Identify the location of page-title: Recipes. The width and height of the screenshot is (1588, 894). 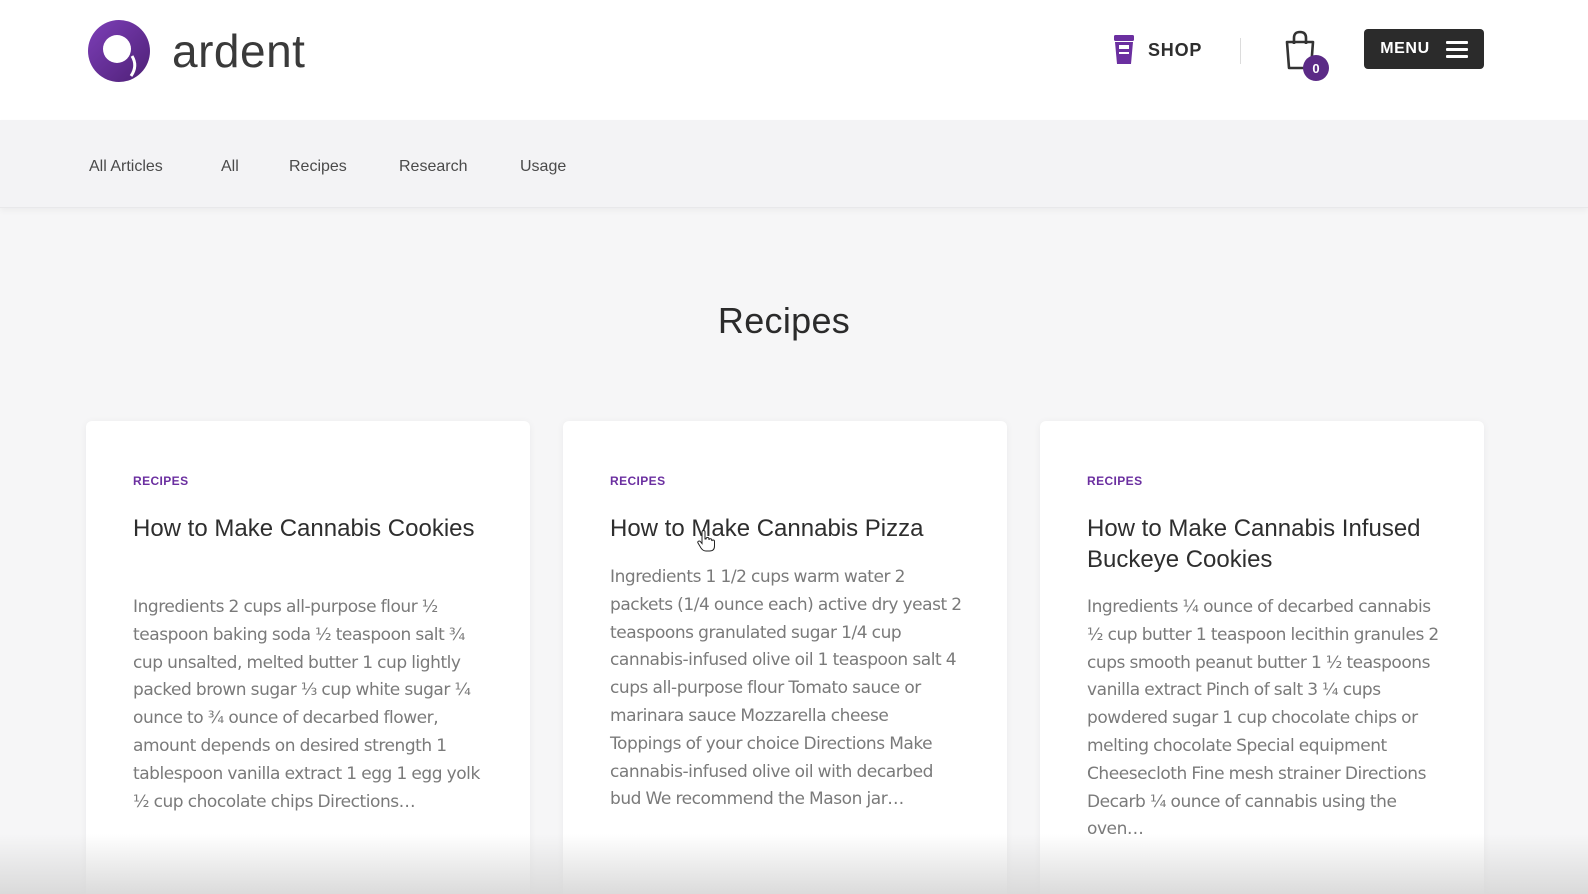
(784, 320).